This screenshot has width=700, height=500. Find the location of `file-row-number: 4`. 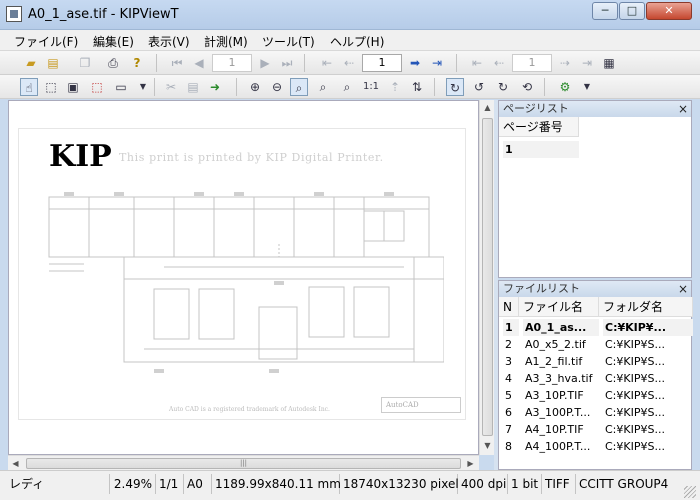

file-row-number: 4 is located at coordinates (511, 378).